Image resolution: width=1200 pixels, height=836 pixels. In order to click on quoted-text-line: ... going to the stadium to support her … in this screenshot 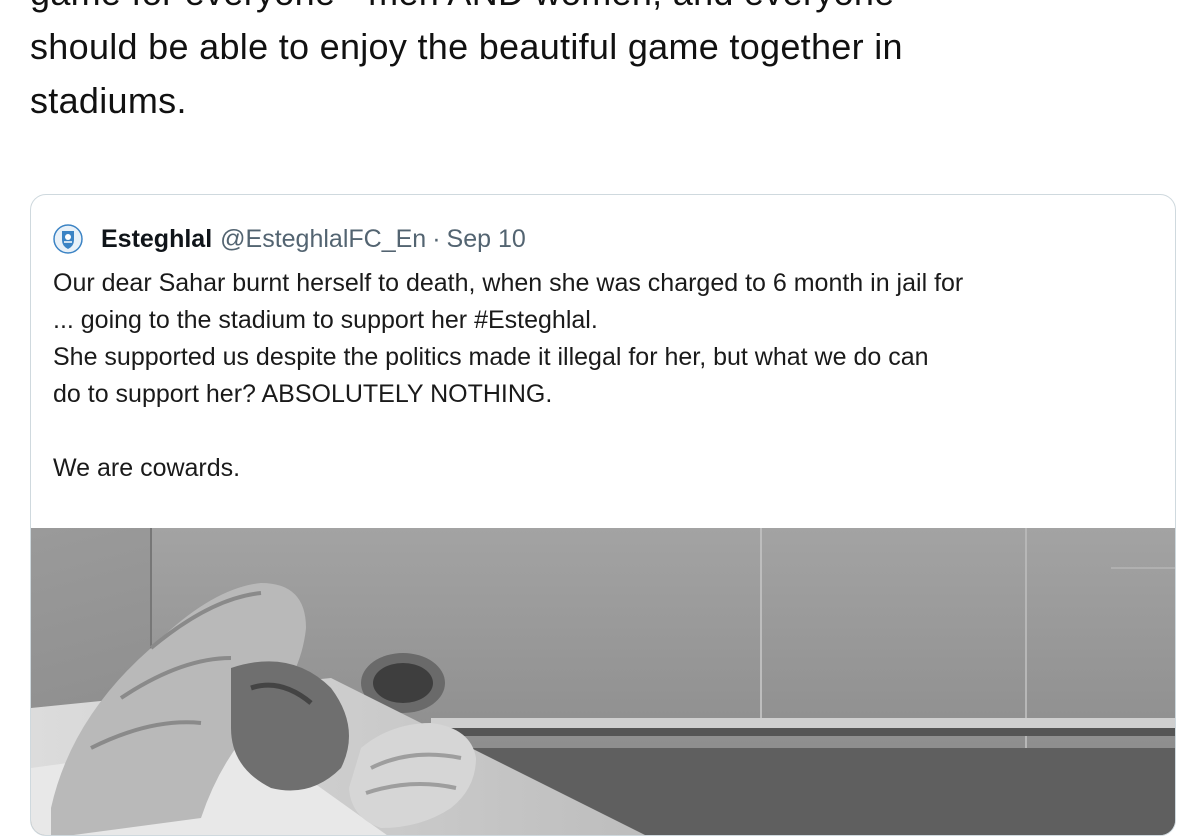, I will do `click(325, 320)`.